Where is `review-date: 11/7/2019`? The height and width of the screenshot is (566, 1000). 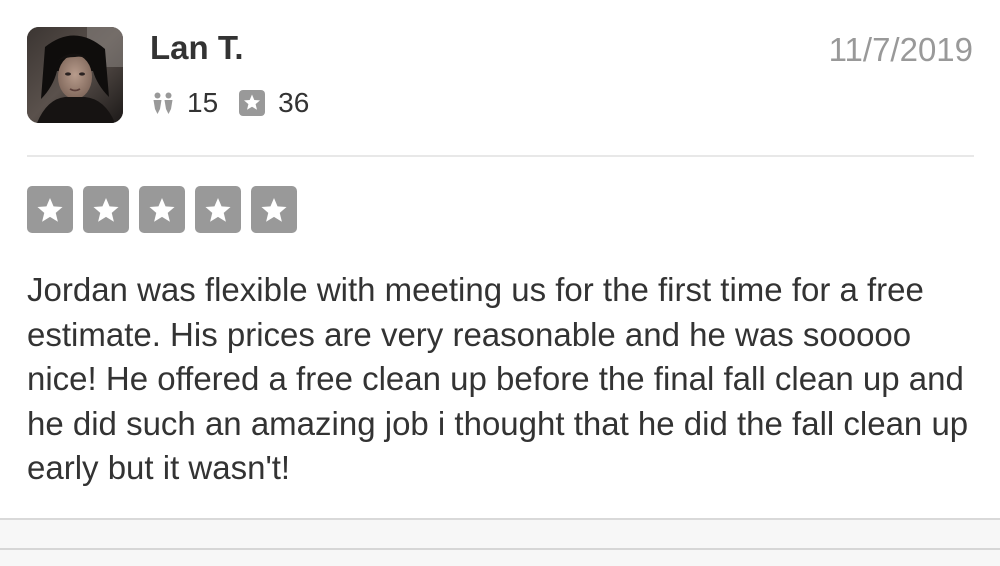 review-date: 11/7/2019 is located at coordinates (900, 49).